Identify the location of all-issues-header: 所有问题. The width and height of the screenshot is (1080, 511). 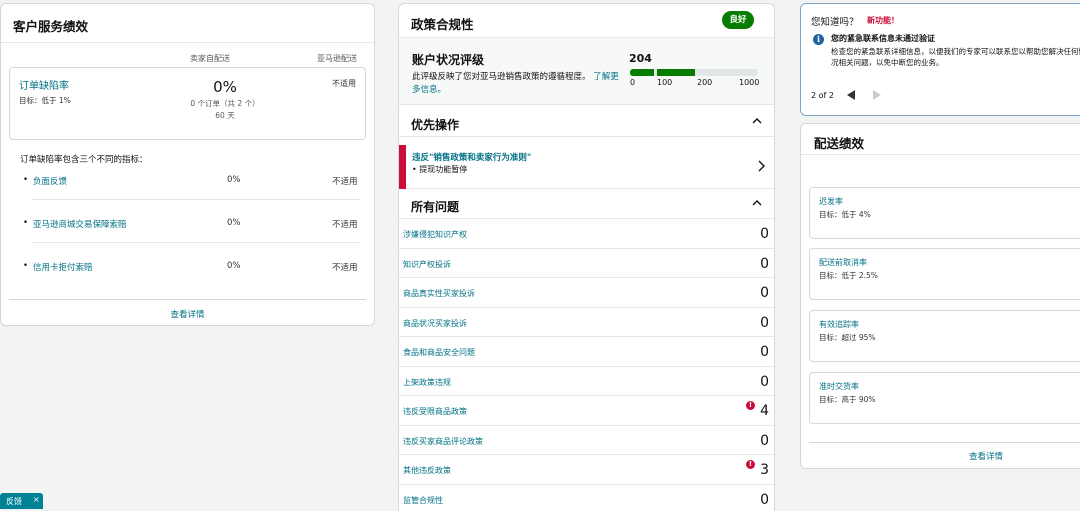
(586, 204).